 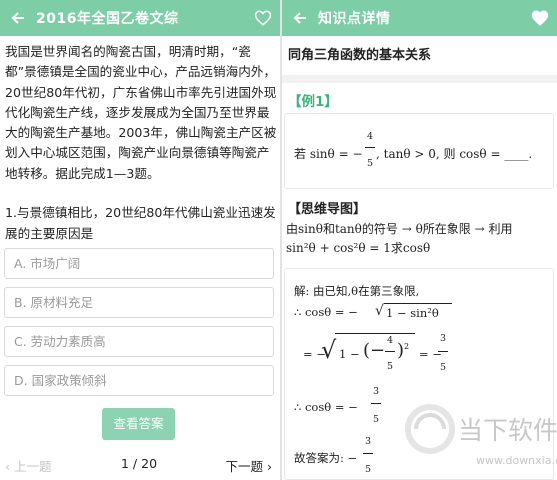 What do you see at coordinates (390, 340) in the screenshot?
I see `solution-line-3-numerator: 4` at bounding box center [390, 340].